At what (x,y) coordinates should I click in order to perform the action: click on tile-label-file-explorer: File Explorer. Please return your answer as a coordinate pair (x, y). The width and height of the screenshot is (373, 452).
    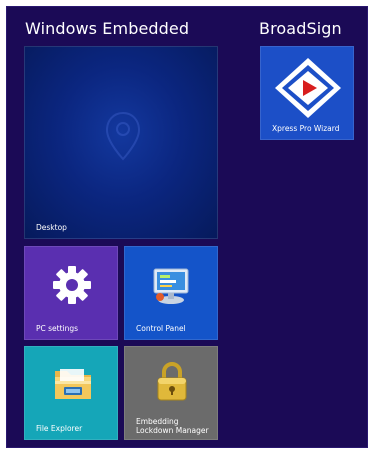
    Looking at the image, I should click on (59, 428).